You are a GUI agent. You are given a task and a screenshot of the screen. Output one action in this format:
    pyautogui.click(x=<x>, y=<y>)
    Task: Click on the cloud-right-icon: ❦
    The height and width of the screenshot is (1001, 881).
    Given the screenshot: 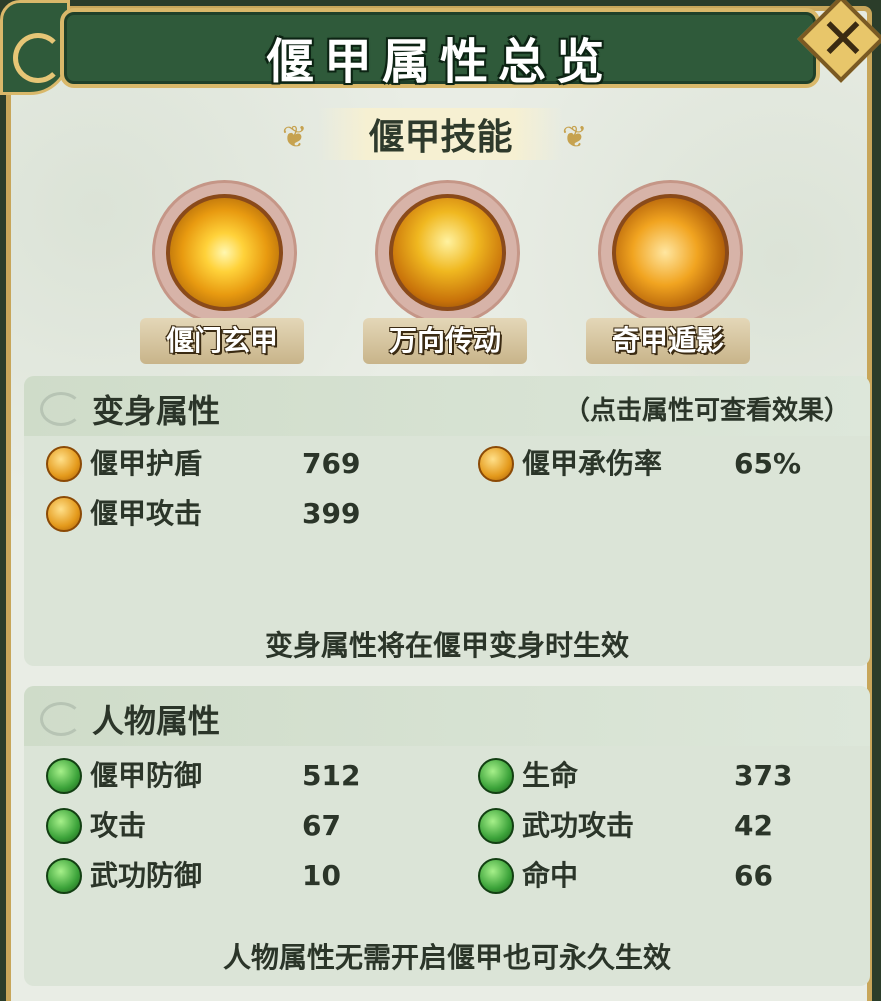 What is the action you would take?
    pyautogui.click(x=575, y=137)
    